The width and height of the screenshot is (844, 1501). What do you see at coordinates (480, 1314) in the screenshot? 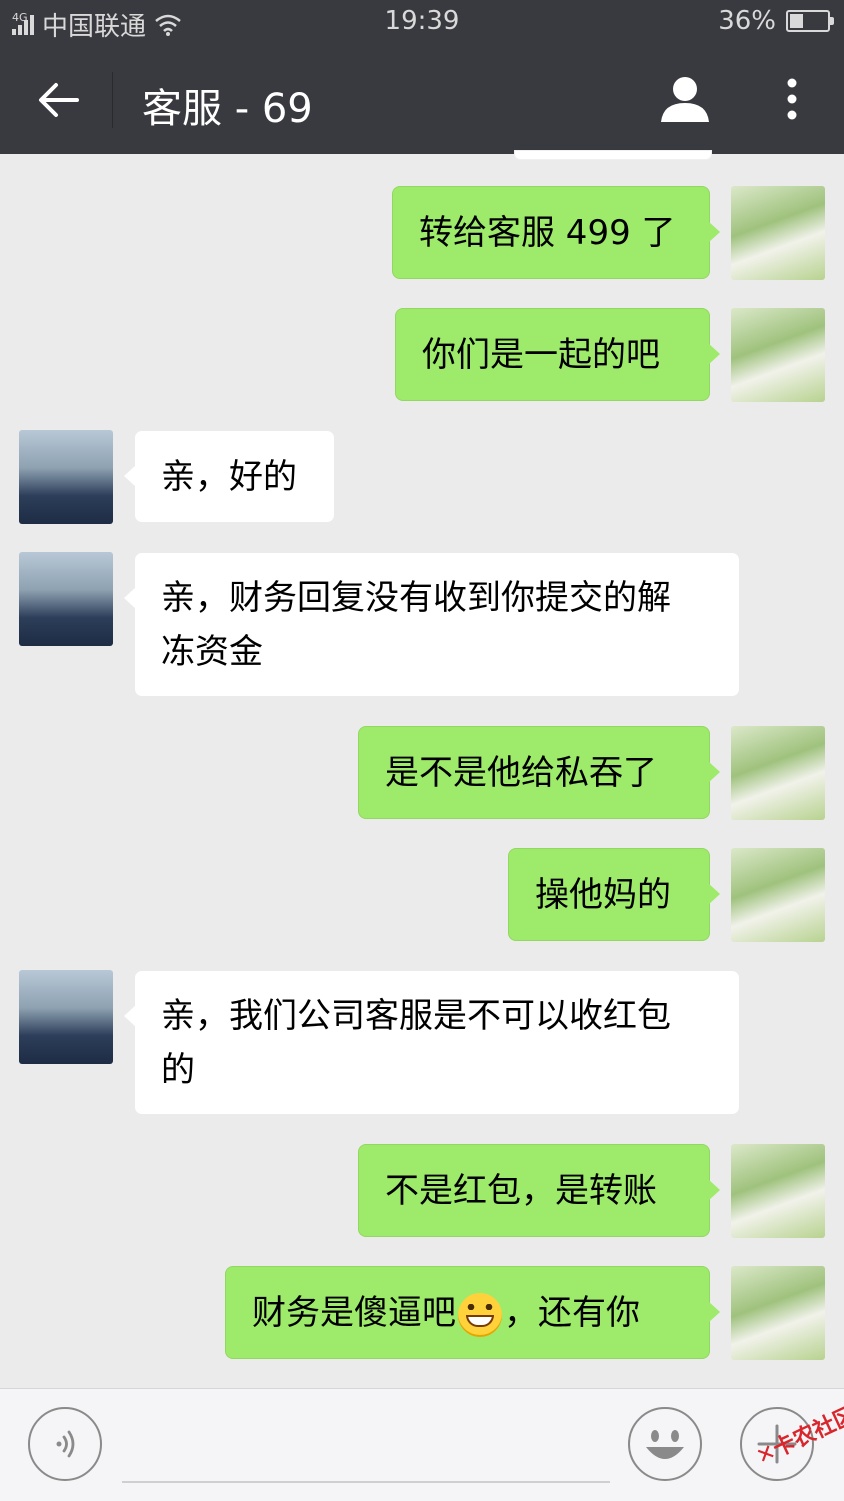
I see `grinning-face-emoji-icon` at bounding box center [480, 1314].